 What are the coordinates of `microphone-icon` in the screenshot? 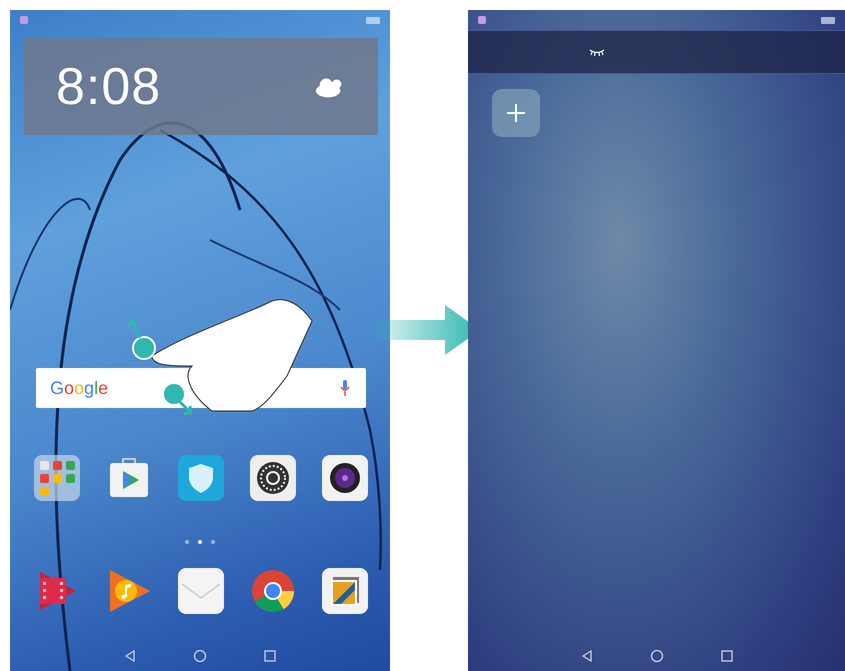 It's located at (345, 388).